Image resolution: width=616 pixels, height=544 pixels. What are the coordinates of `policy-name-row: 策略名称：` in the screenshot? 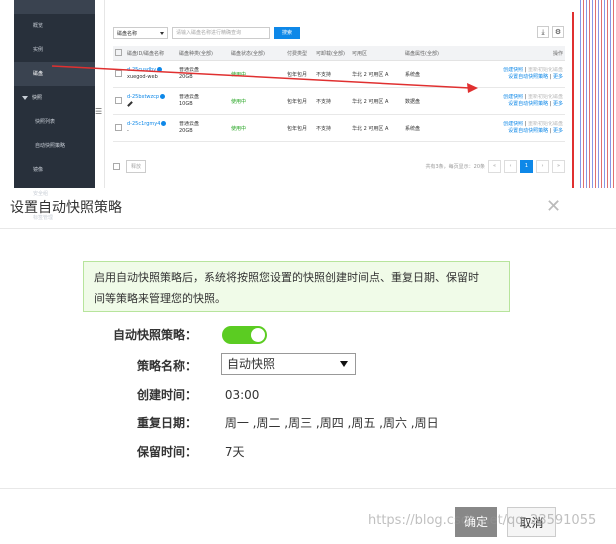 It's located at (151, 365).